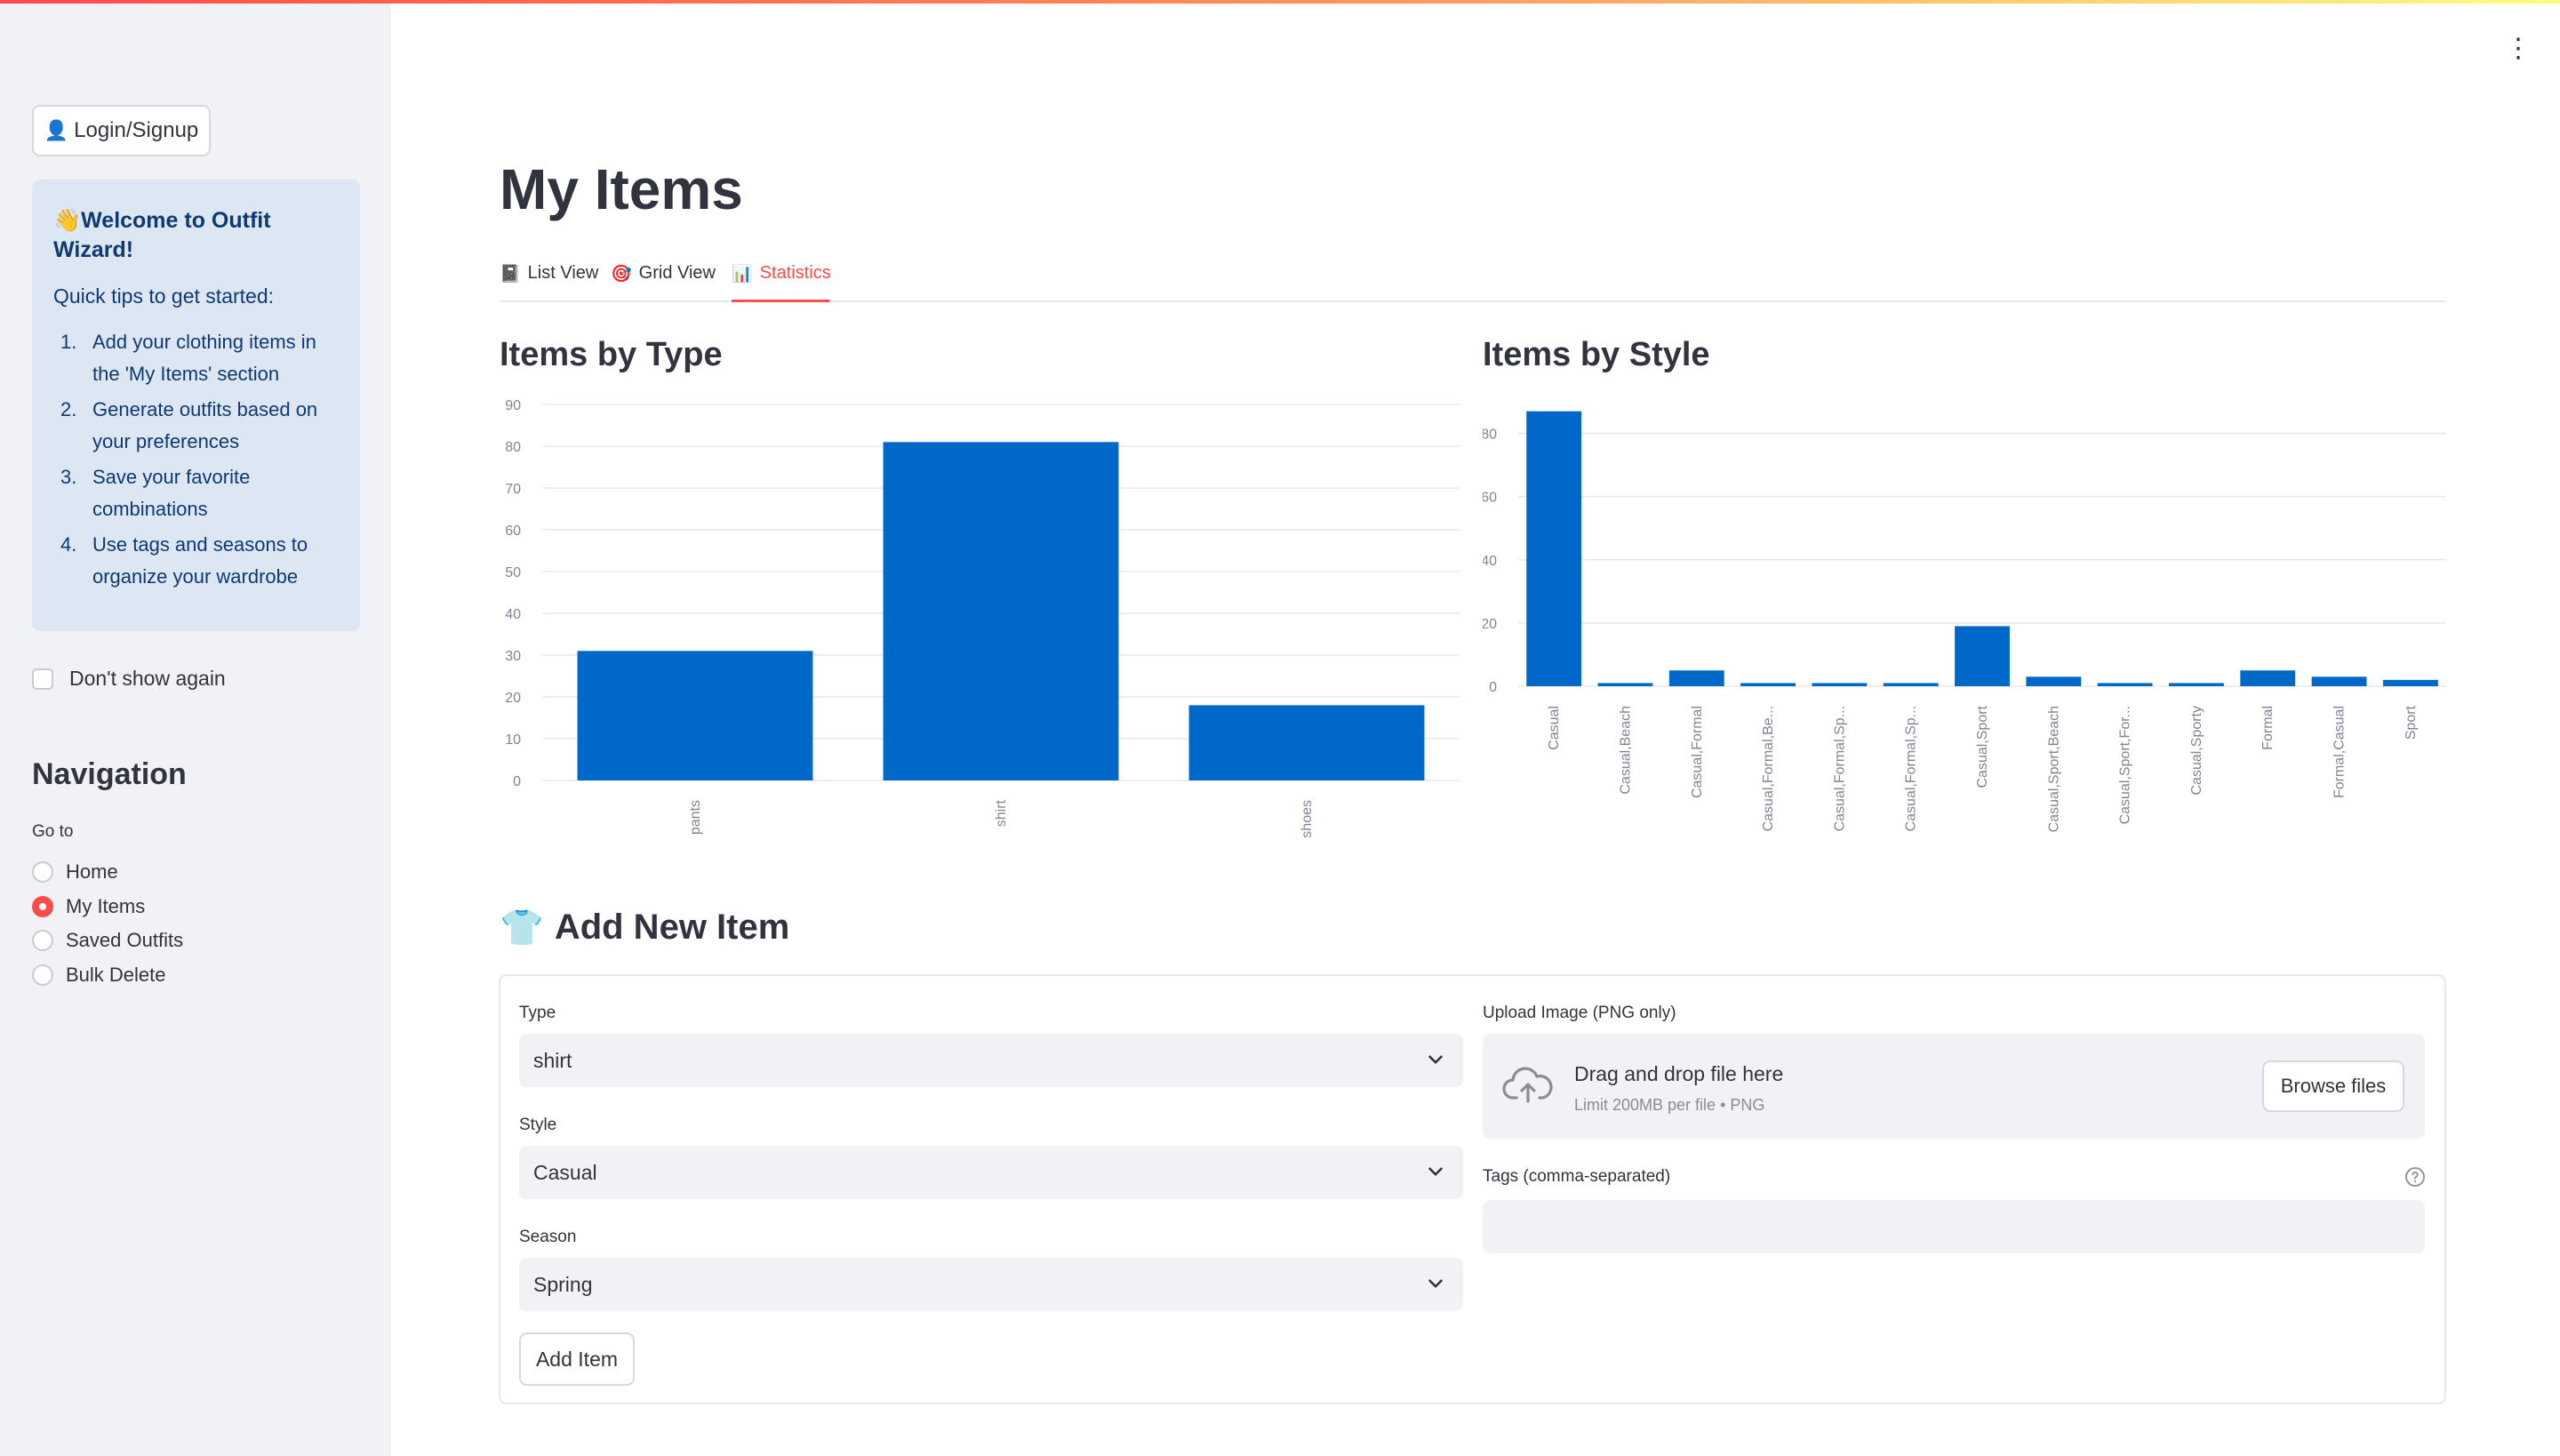 This screenshot has height=1456, width=2560. Describe the element at coordinates (42, 679) in the screenshot. I see `checkbox-box` at that location.